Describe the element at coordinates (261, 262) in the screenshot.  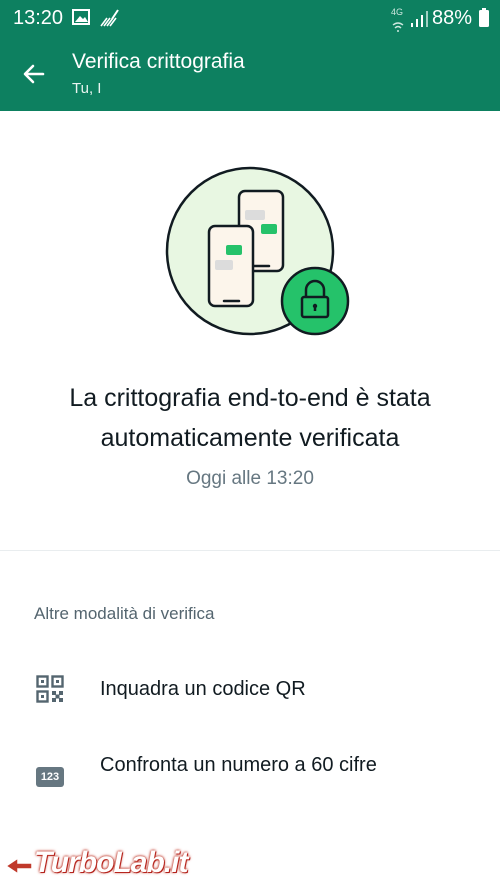
I see `encryption-illustration` at that location.